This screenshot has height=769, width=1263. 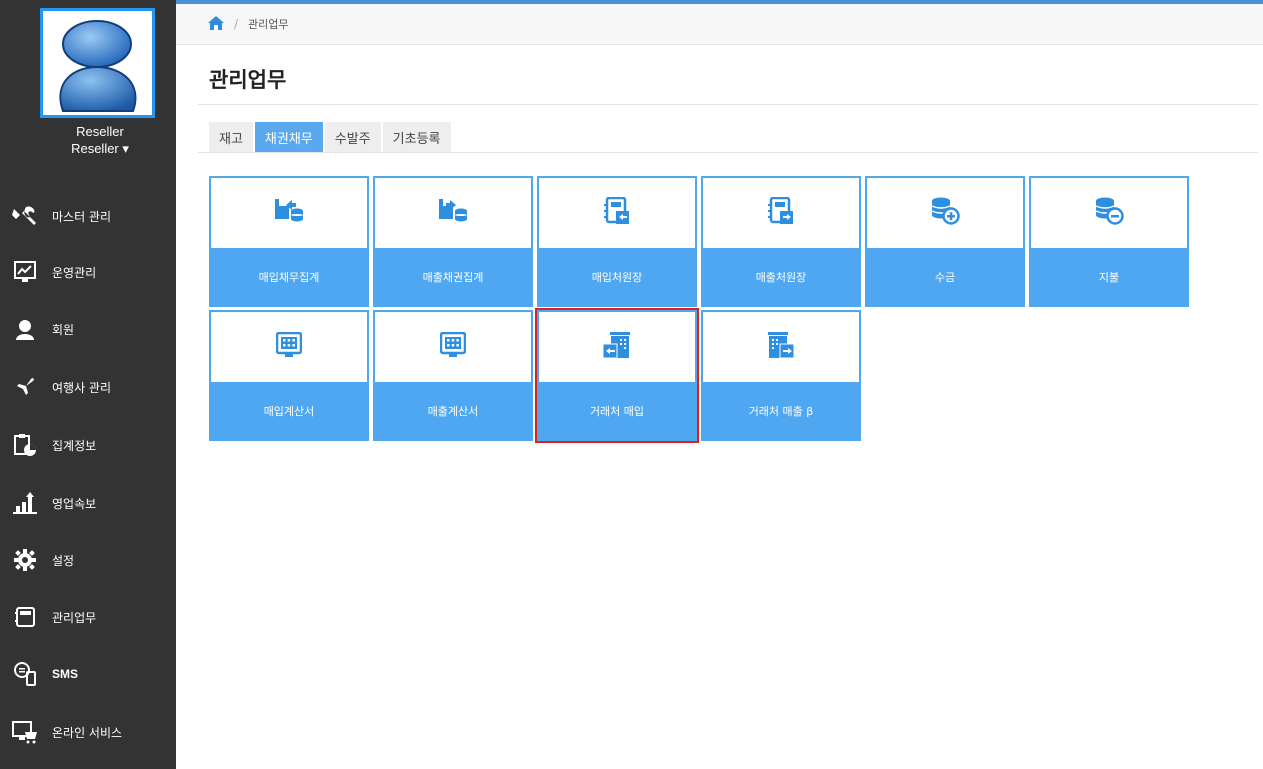 What do you see at coordinates (88, 329) in the screenshot?
I see `sidebar-item-members: 회원` at bounding box center [88, 329].